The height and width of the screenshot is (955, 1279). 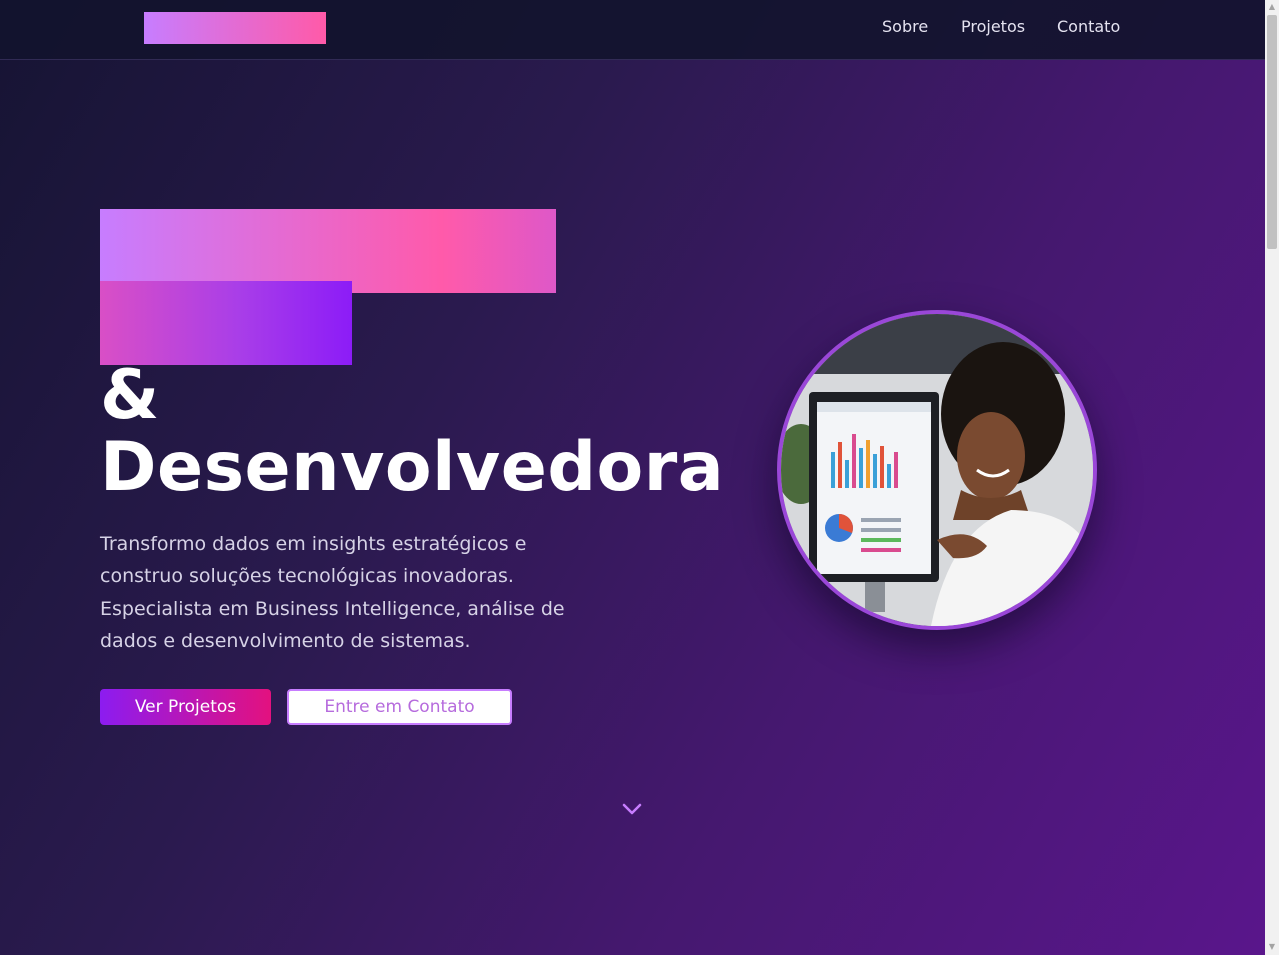 What do you see at coordinates (226, 323) in the screenshot?
I see `hero-title-highlight-bar` at bounding box center [226, 323].